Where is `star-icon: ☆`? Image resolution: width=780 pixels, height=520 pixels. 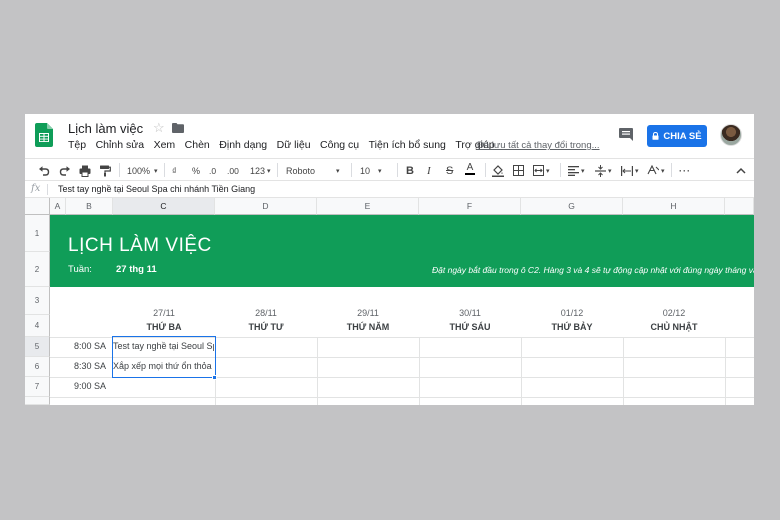 star-icon: ☆ is located at coordinates (159, 128).